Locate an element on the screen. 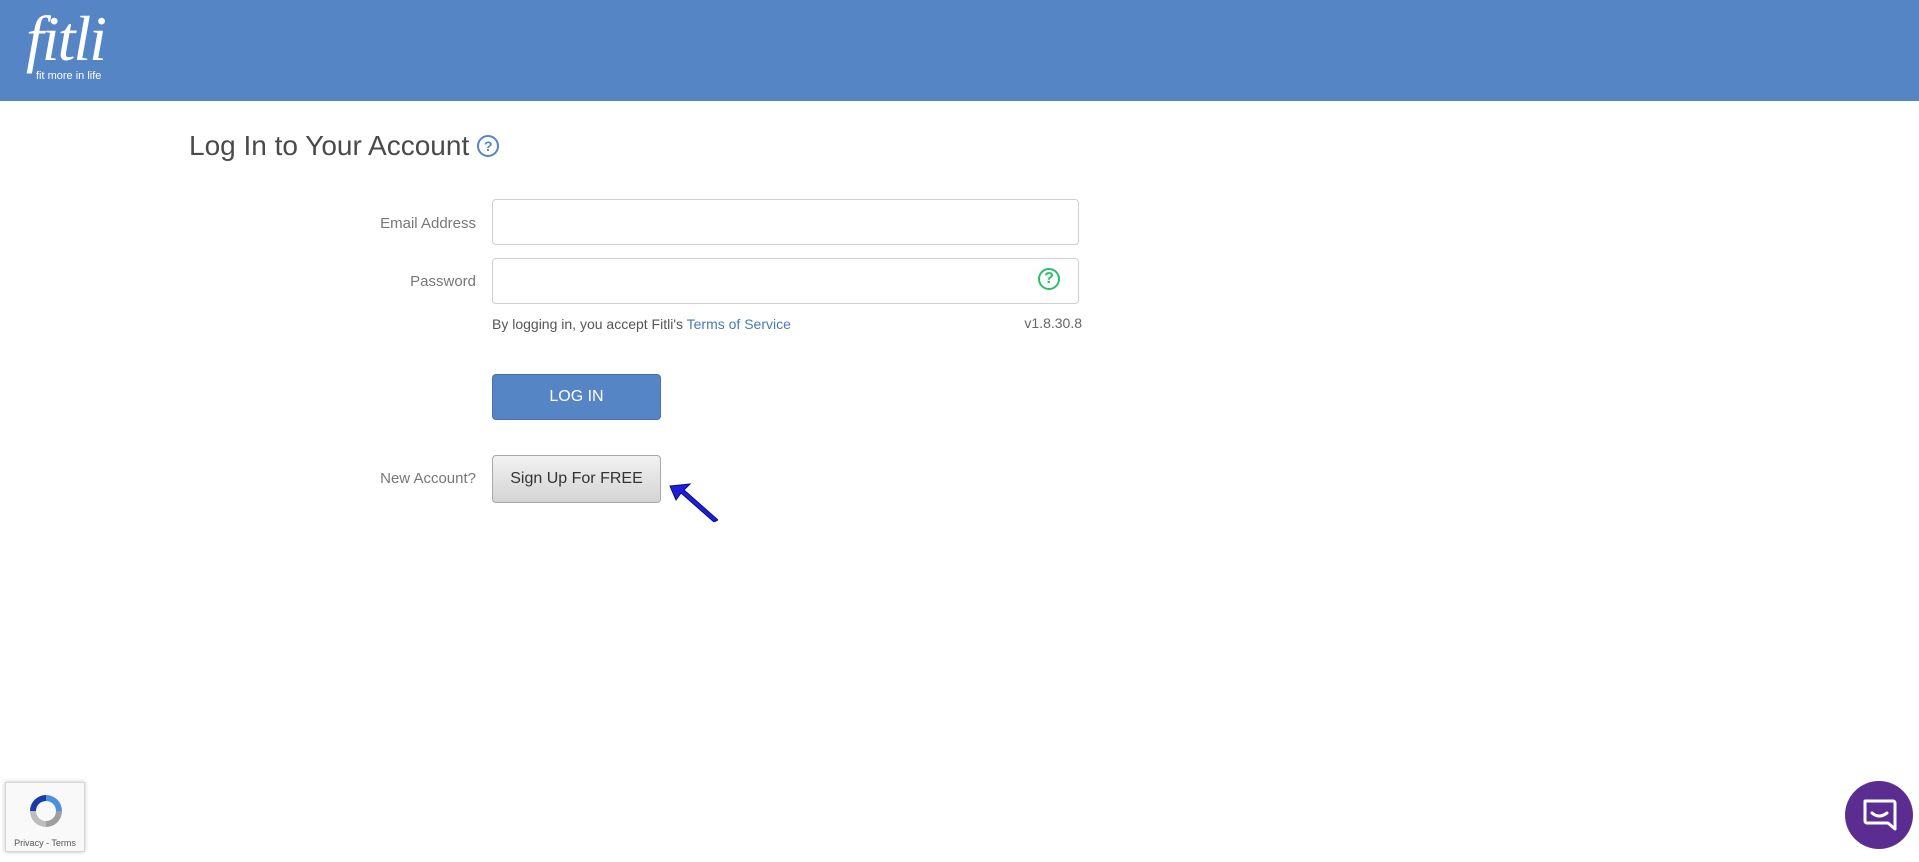 The height and width of the screenshot is (862, 1919). chat-bubble-icon is located at coordinates (1880, 815).